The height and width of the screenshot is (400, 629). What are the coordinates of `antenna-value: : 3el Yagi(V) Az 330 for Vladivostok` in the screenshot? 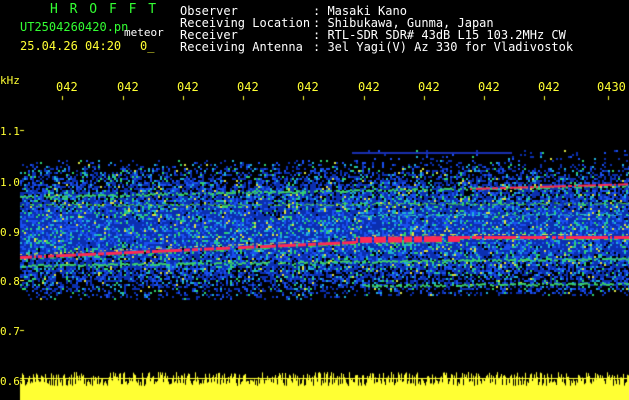 It's located at (443, 47).